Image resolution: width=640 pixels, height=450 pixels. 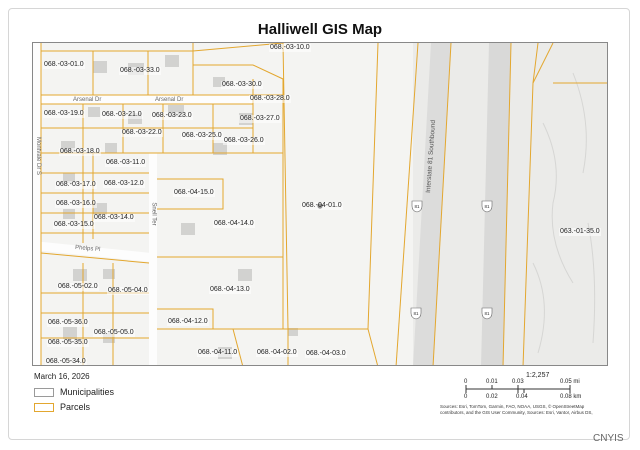 What do you see at coordinates (608, 438) in the screenshot?
I see `watermark: CNYIS` at bounding box center [608, 438].